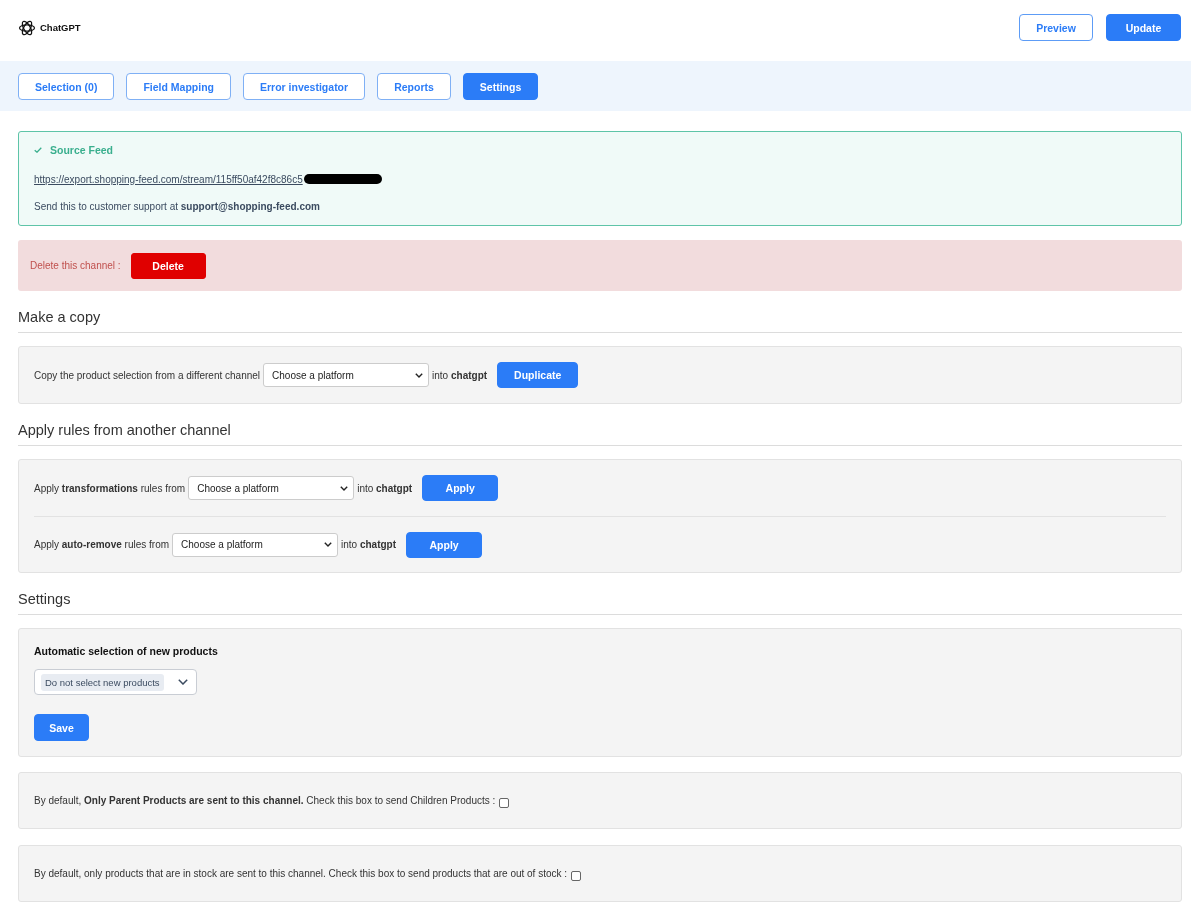 The height and width of the screenshot is (908, 1191). What do you see at coordinates (177, 207) in the screenshot?
I see `support-note: Send this to customer support at support@shopping-feed.com` at bounding box center [177, 207].